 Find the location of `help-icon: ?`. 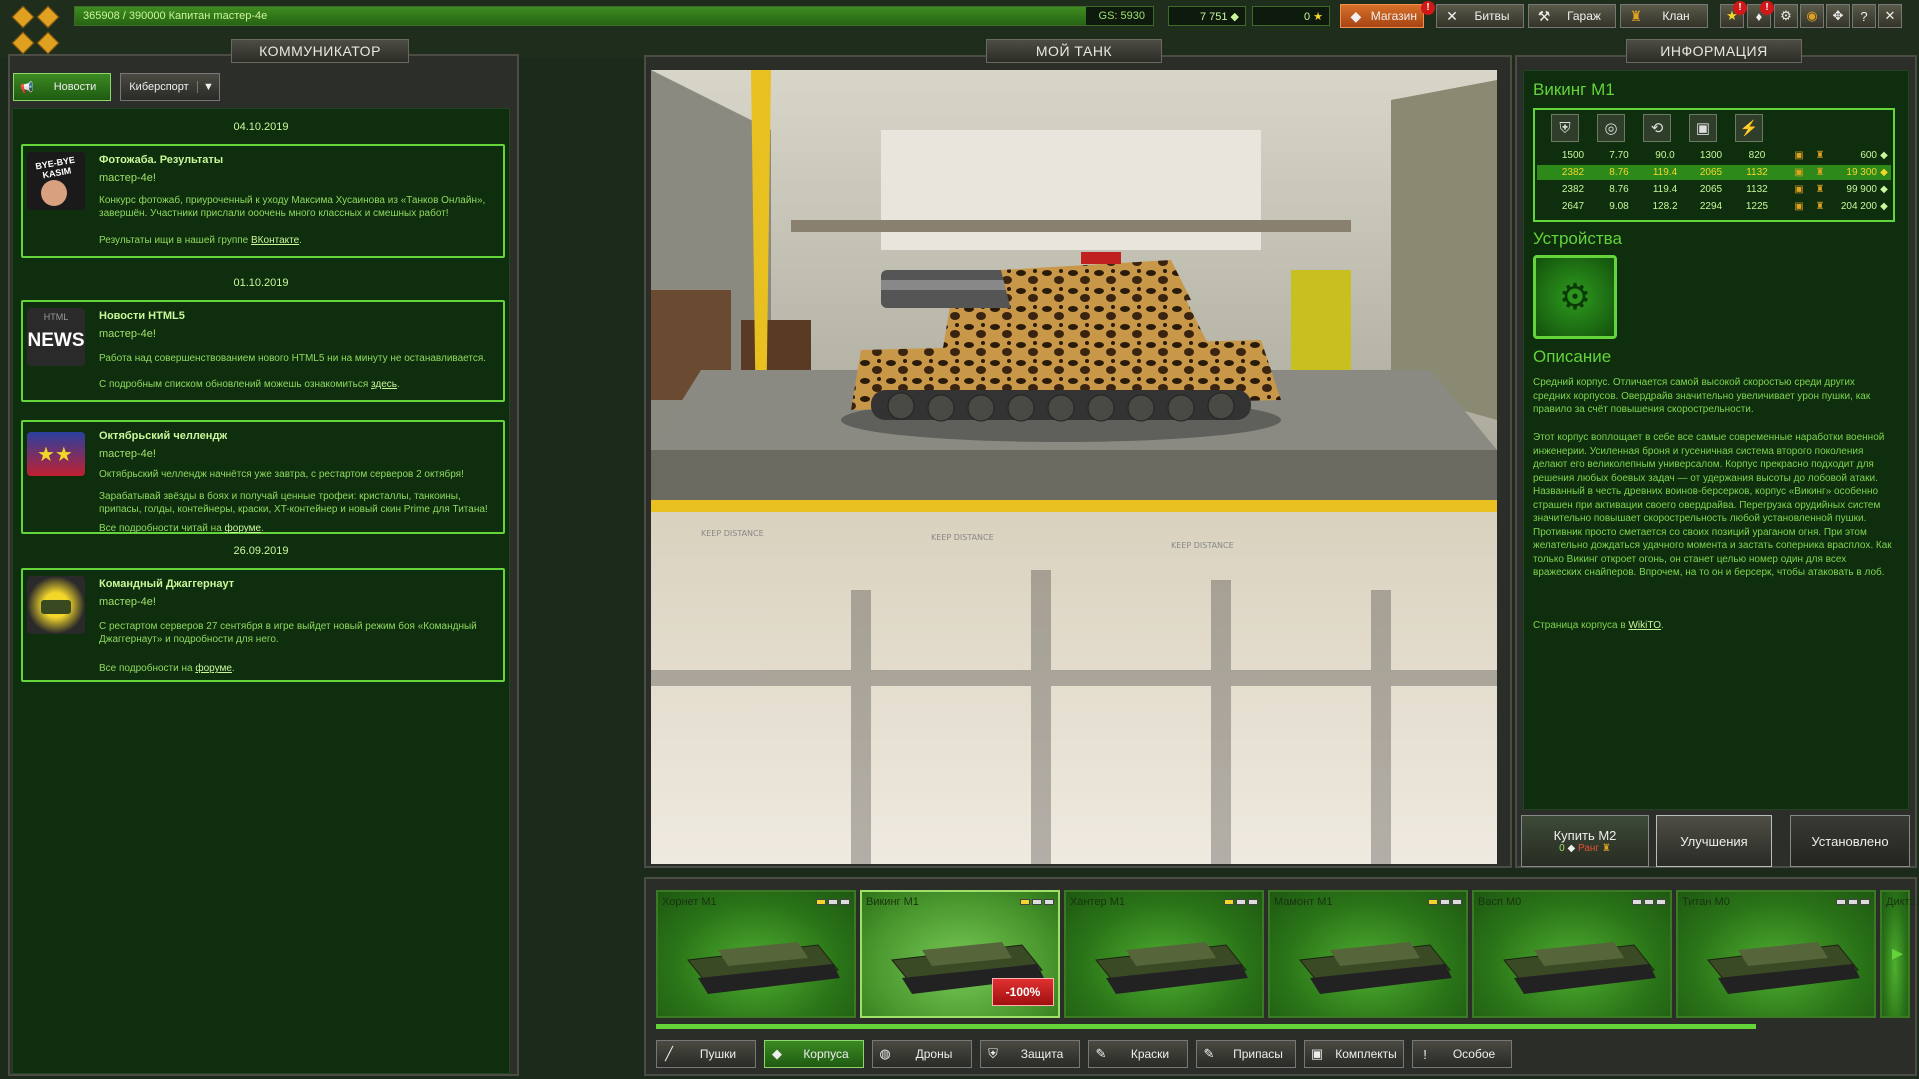

help-icon: ? is located at coordinates (1864, 16).